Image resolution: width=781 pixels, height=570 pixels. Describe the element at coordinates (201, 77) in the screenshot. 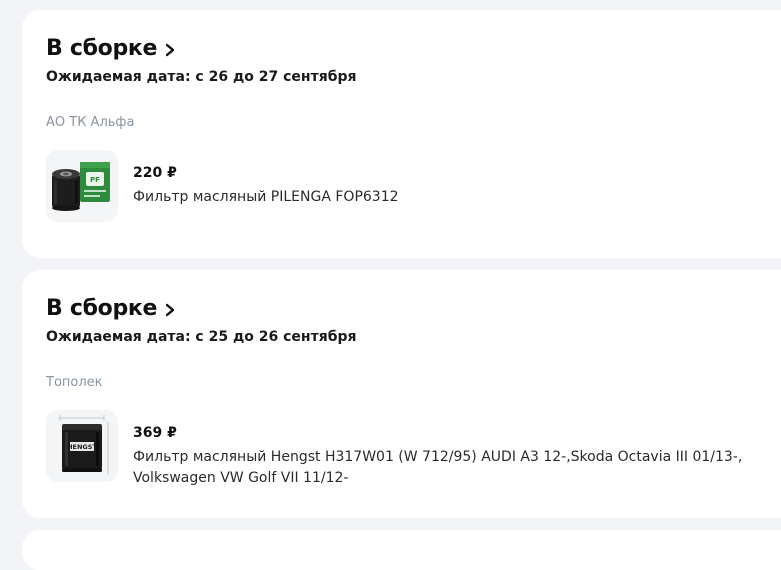

I see `expected-date: Ожидаемая дата: с 26 до 27 сентября` at that location.